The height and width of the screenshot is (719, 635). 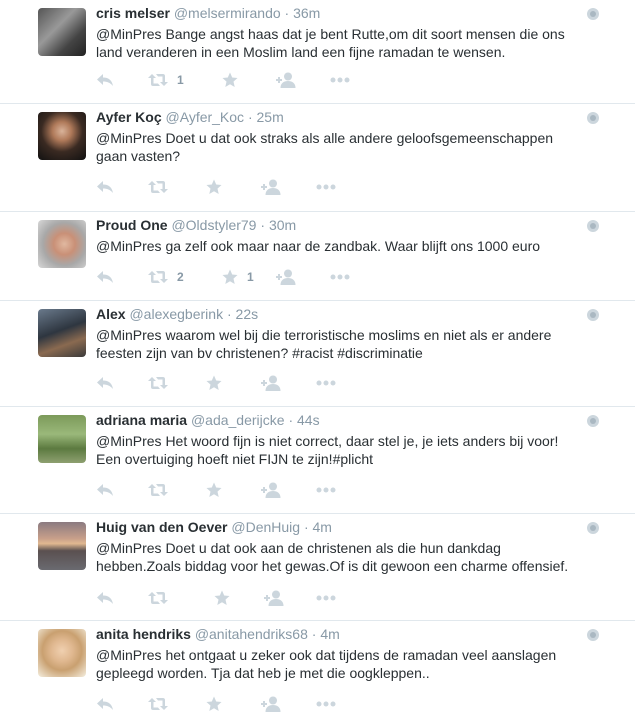 What do you see at coordinates (306, 13) in the screenshot?
I see `timestamp: 36m` at bounding box center [306, 13].